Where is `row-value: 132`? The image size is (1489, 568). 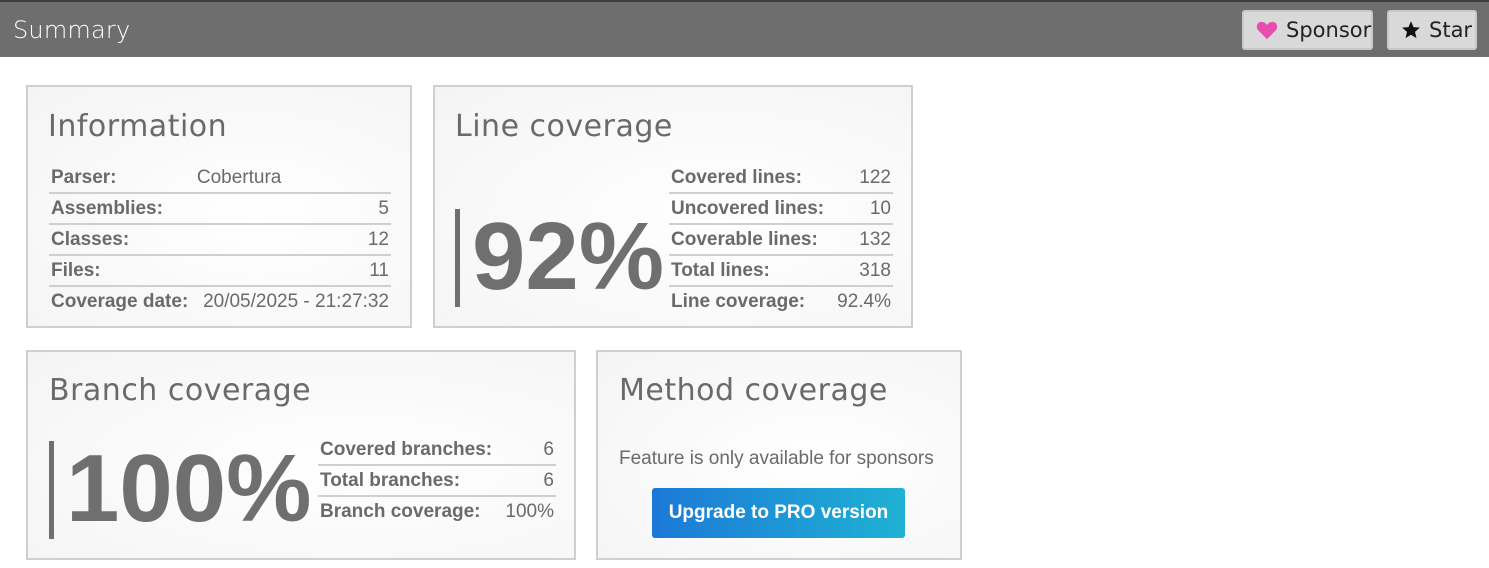
row-value: 132 is located at coordinates (862, 239).